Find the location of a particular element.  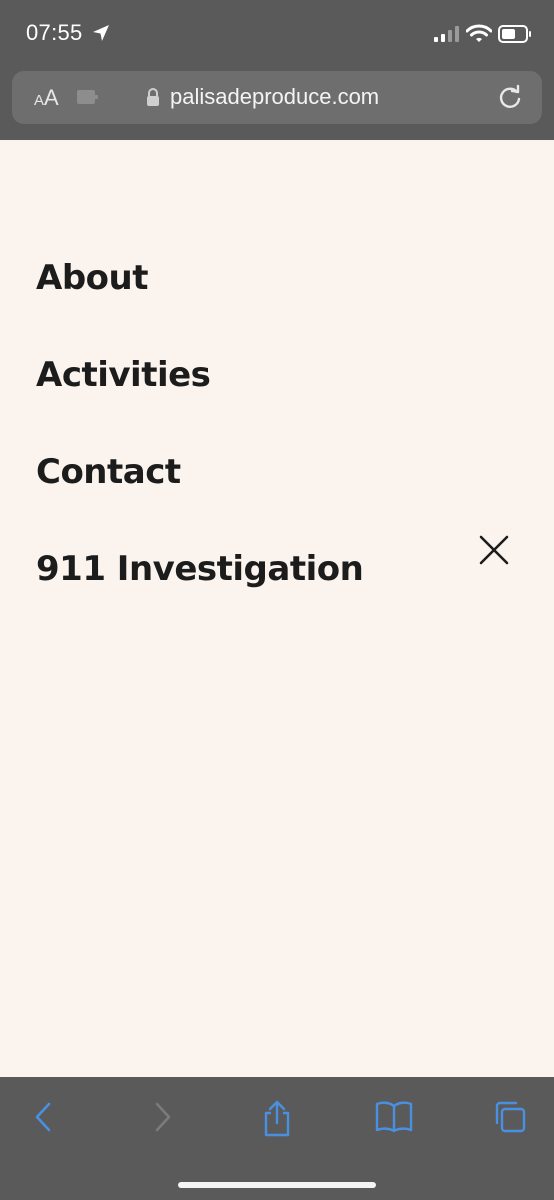

close-icon is located at coordinates (494, 550).